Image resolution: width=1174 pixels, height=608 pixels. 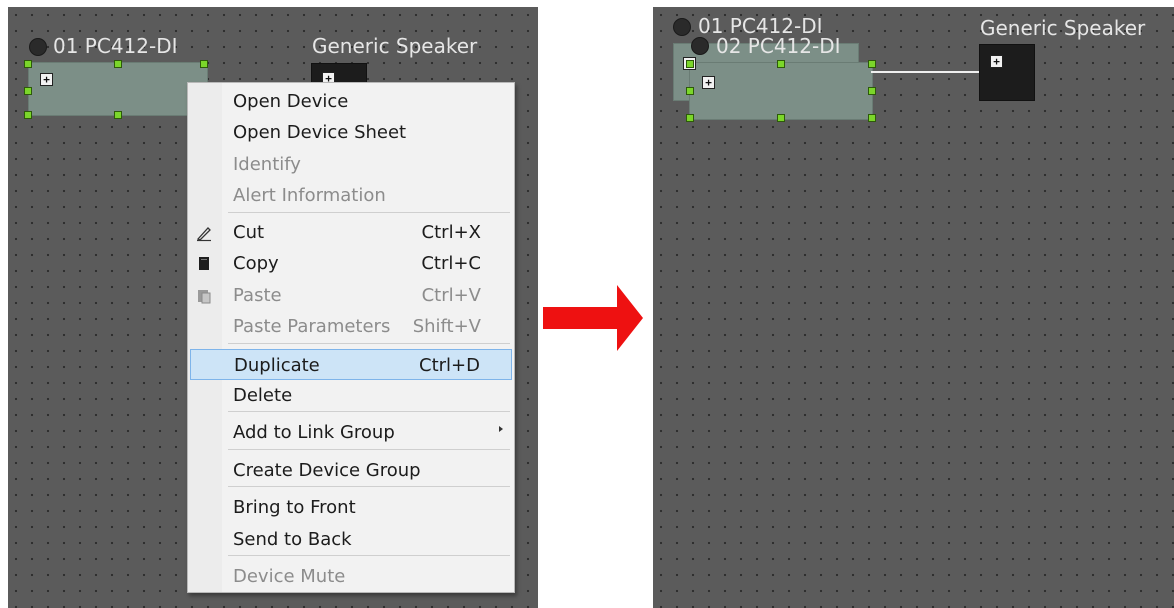 What do you see at coordinates (925, 72) in the screenshot?
I see `connection-wire` at bounding box center [925, 72].